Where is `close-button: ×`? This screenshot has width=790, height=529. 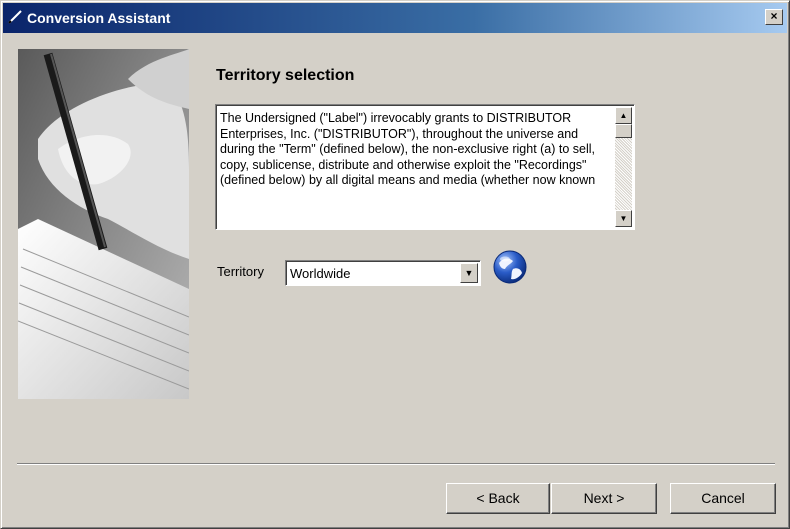 close-button: × is located at coordinates (774, 17).